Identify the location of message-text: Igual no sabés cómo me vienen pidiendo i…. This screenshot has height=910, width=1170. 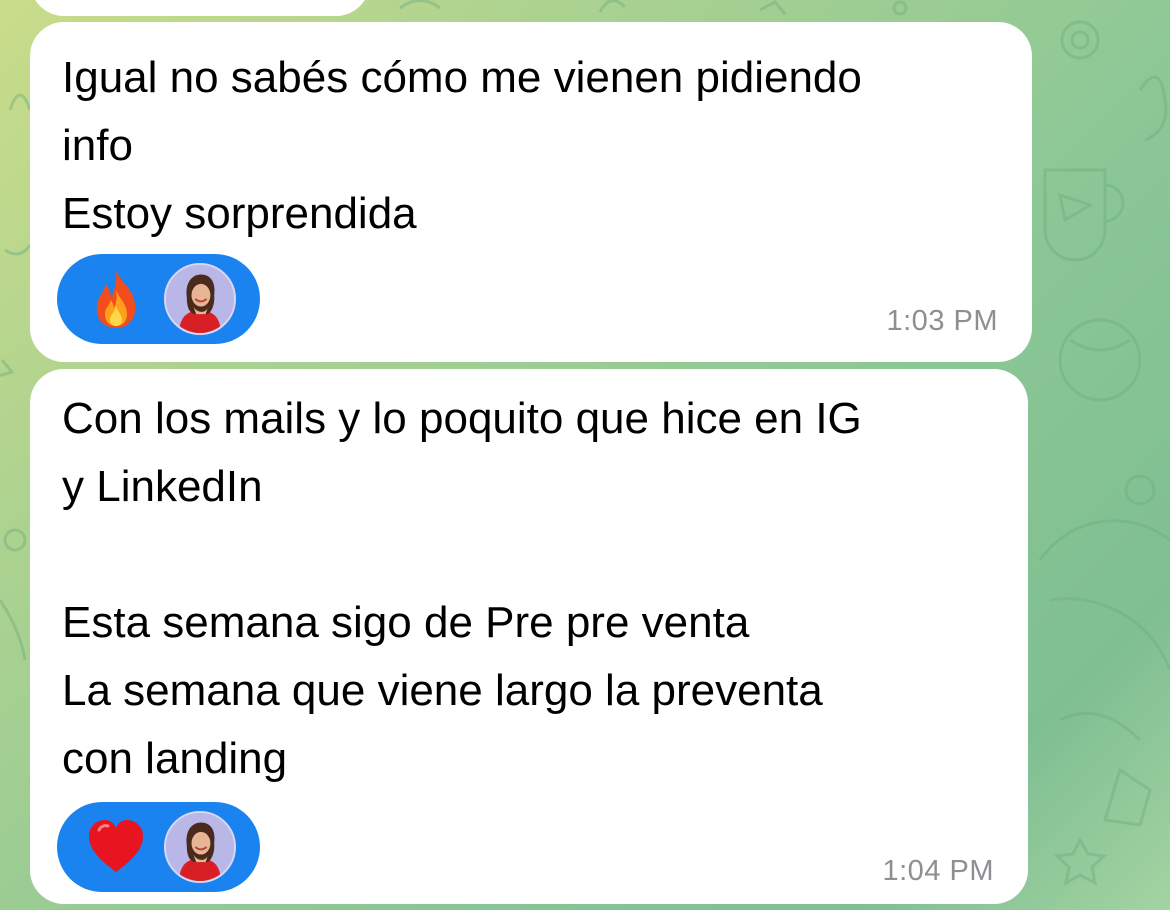
(462, 145).